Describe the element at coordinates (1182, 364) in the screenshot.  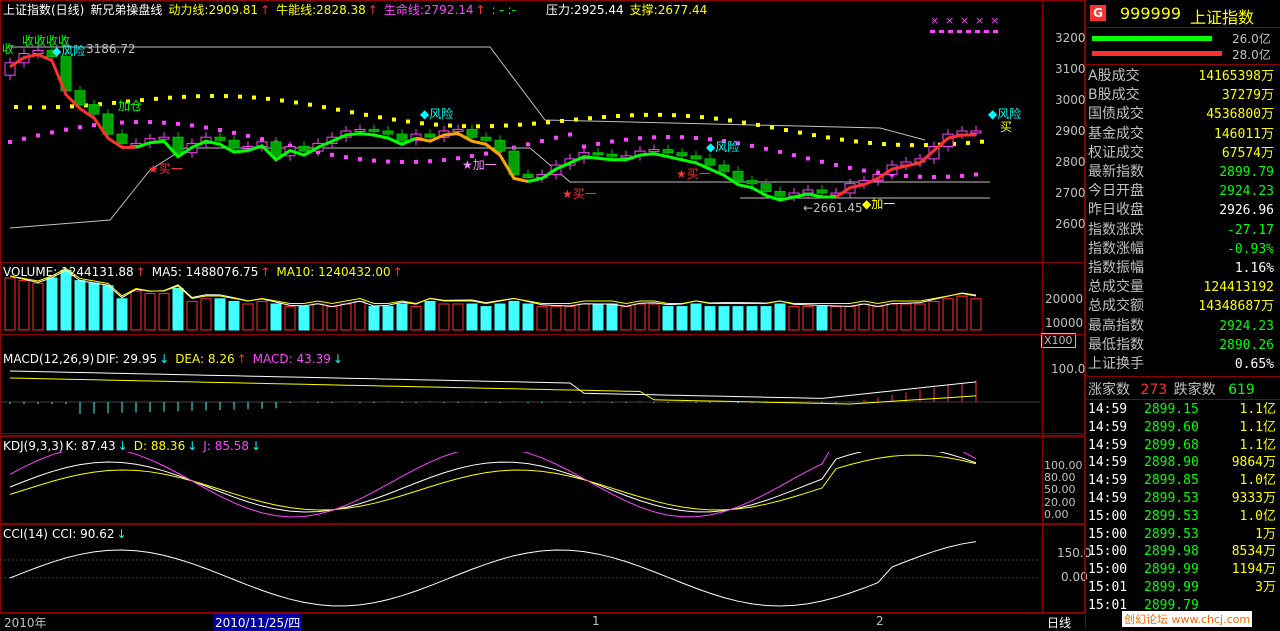
I see `stat-row: 上证换手 0.65%` at that location.